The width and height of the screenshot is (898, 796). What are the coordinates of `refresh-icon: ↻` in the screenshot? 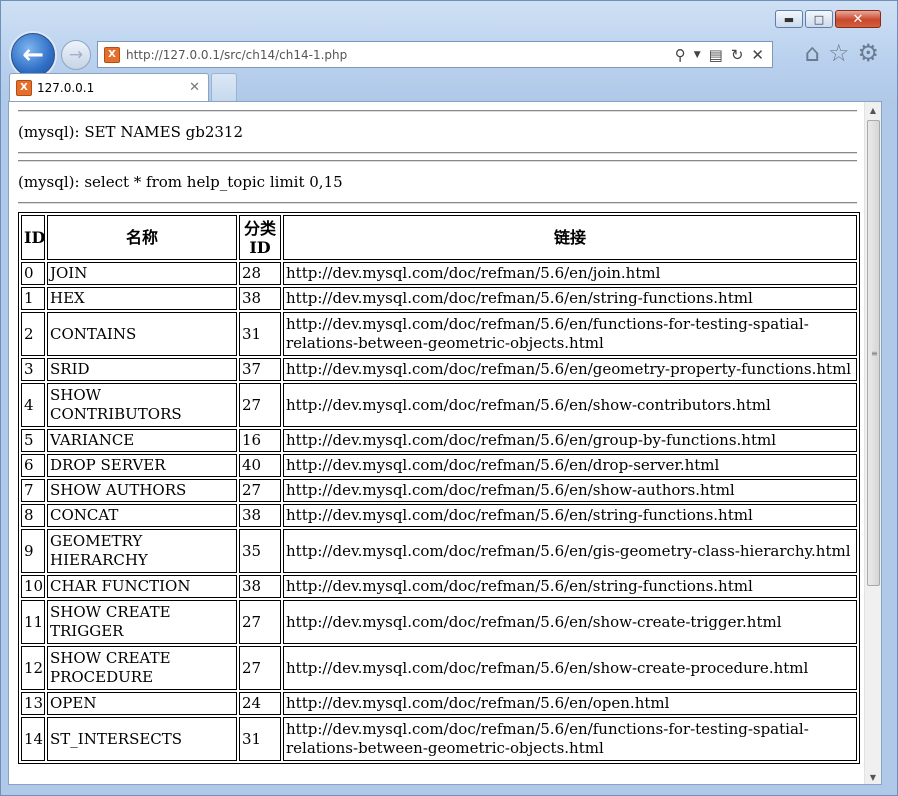 It's located at (737, 55).